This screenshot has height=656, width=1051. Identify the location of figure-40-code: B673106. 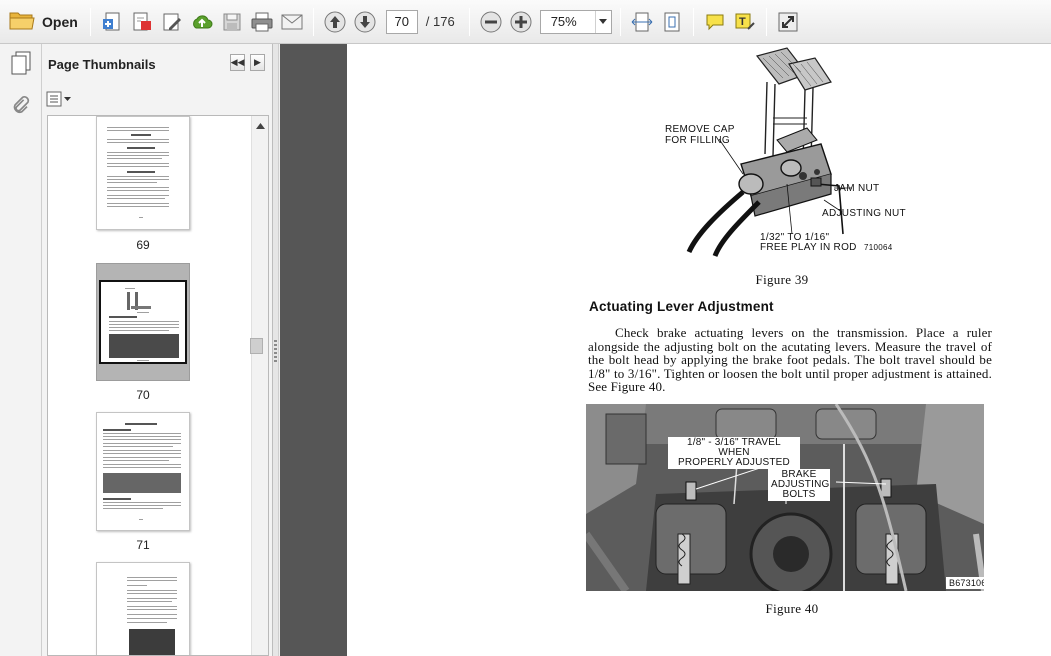
(965, 583).